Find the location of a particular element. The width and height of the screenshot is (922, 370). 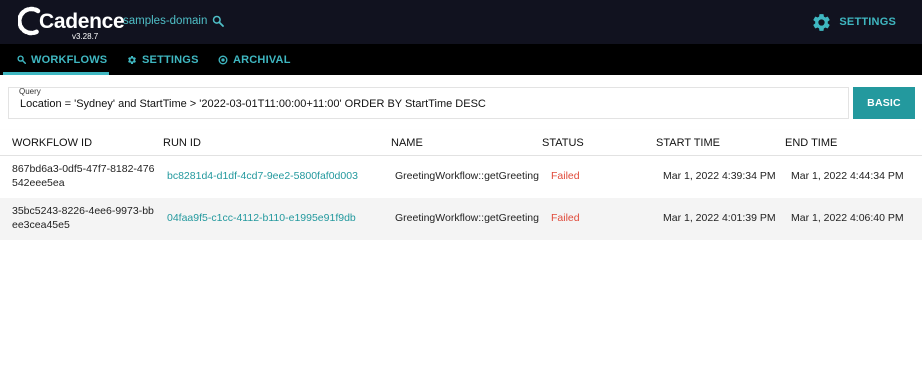

tab-workflows: WORKFLOWS is located at coordinates (56, 59).